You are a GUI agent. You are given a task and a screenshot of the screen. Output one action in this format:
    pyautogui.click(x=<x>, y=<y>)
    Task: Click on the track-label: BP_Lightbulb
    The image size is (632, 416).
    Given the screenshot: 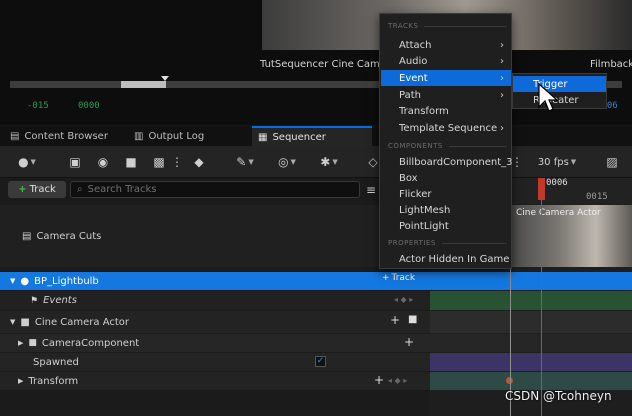 What is the action you would take?
    pyautogui.click(x=66, y=281)
    